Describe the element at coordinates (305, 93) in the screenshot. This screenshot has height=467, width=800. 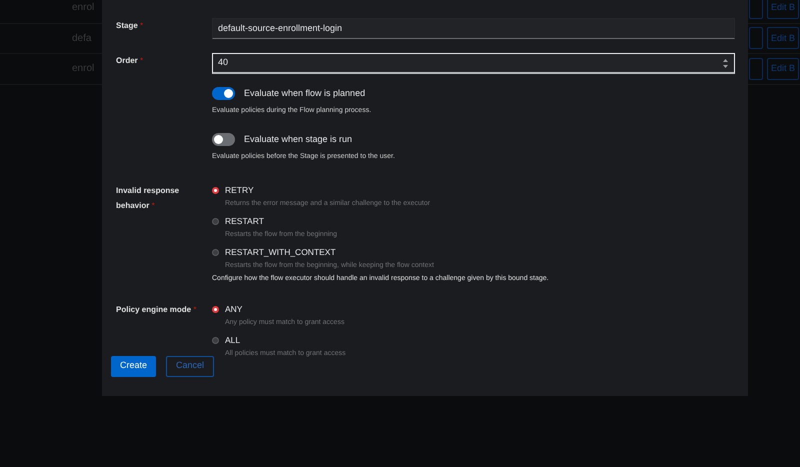
I see `toggle-label: Evaluate when flow is planned` at that location.